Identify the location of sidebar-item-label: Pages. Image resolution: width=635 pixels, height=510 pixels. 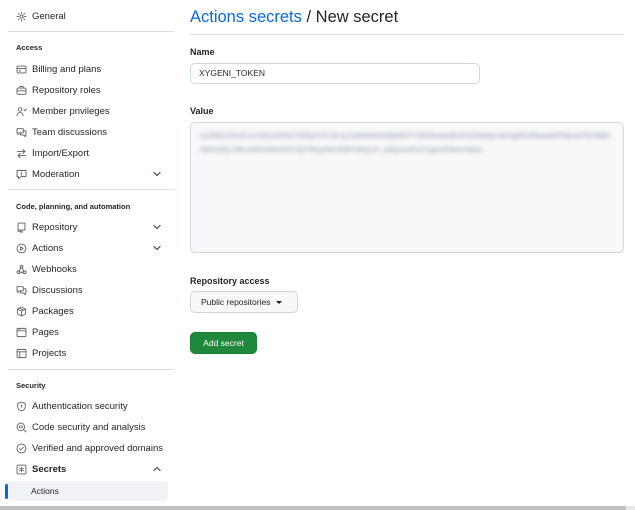
(45, 332).